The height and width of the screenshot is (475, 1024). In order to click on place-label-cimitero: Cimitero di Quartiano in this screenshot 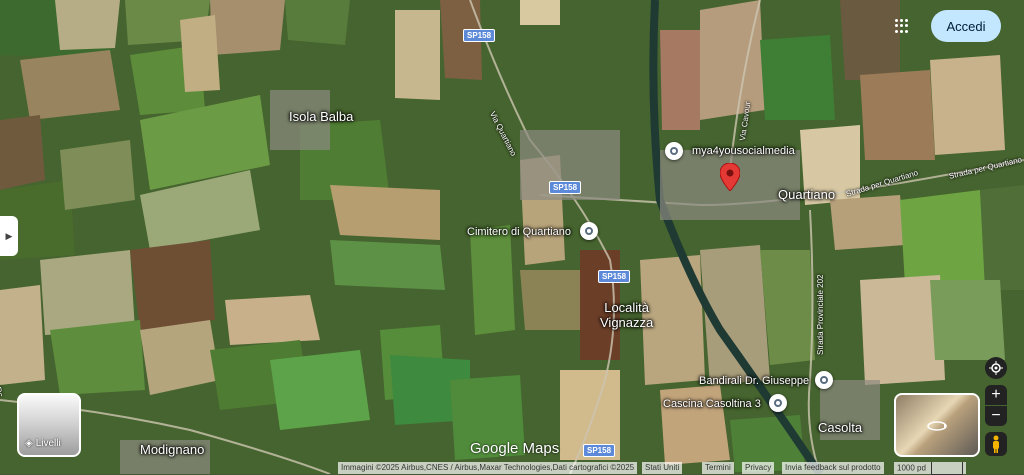, I will do `click(519, 232)`.